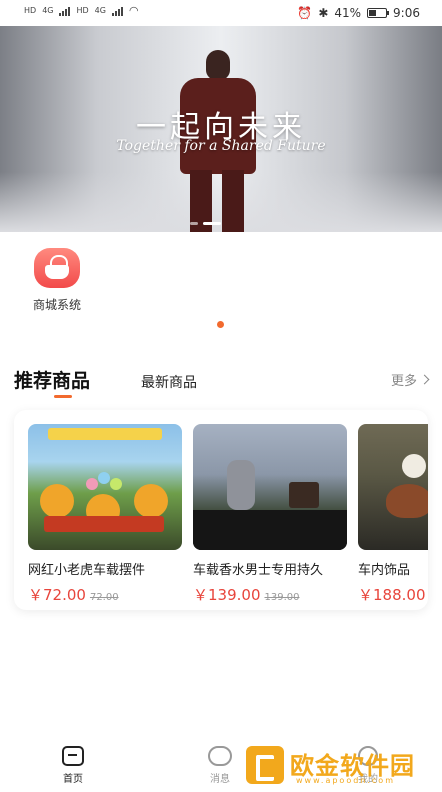 The width and height of the screenshot is (442, 792). I want to click on message-icon, so click(220, 756).